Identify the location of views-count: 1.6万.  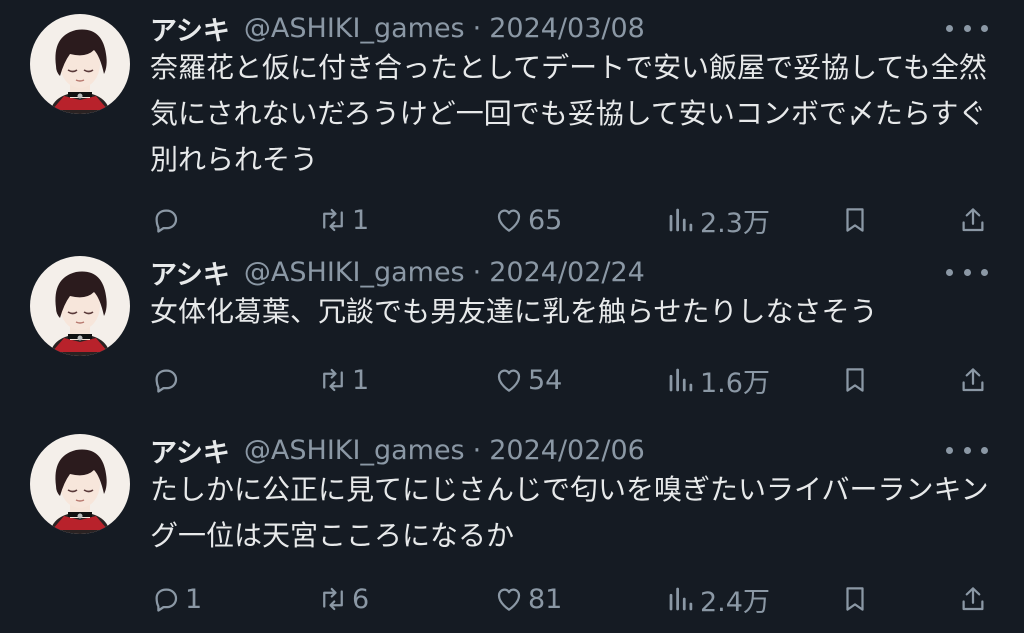
(735, 383).